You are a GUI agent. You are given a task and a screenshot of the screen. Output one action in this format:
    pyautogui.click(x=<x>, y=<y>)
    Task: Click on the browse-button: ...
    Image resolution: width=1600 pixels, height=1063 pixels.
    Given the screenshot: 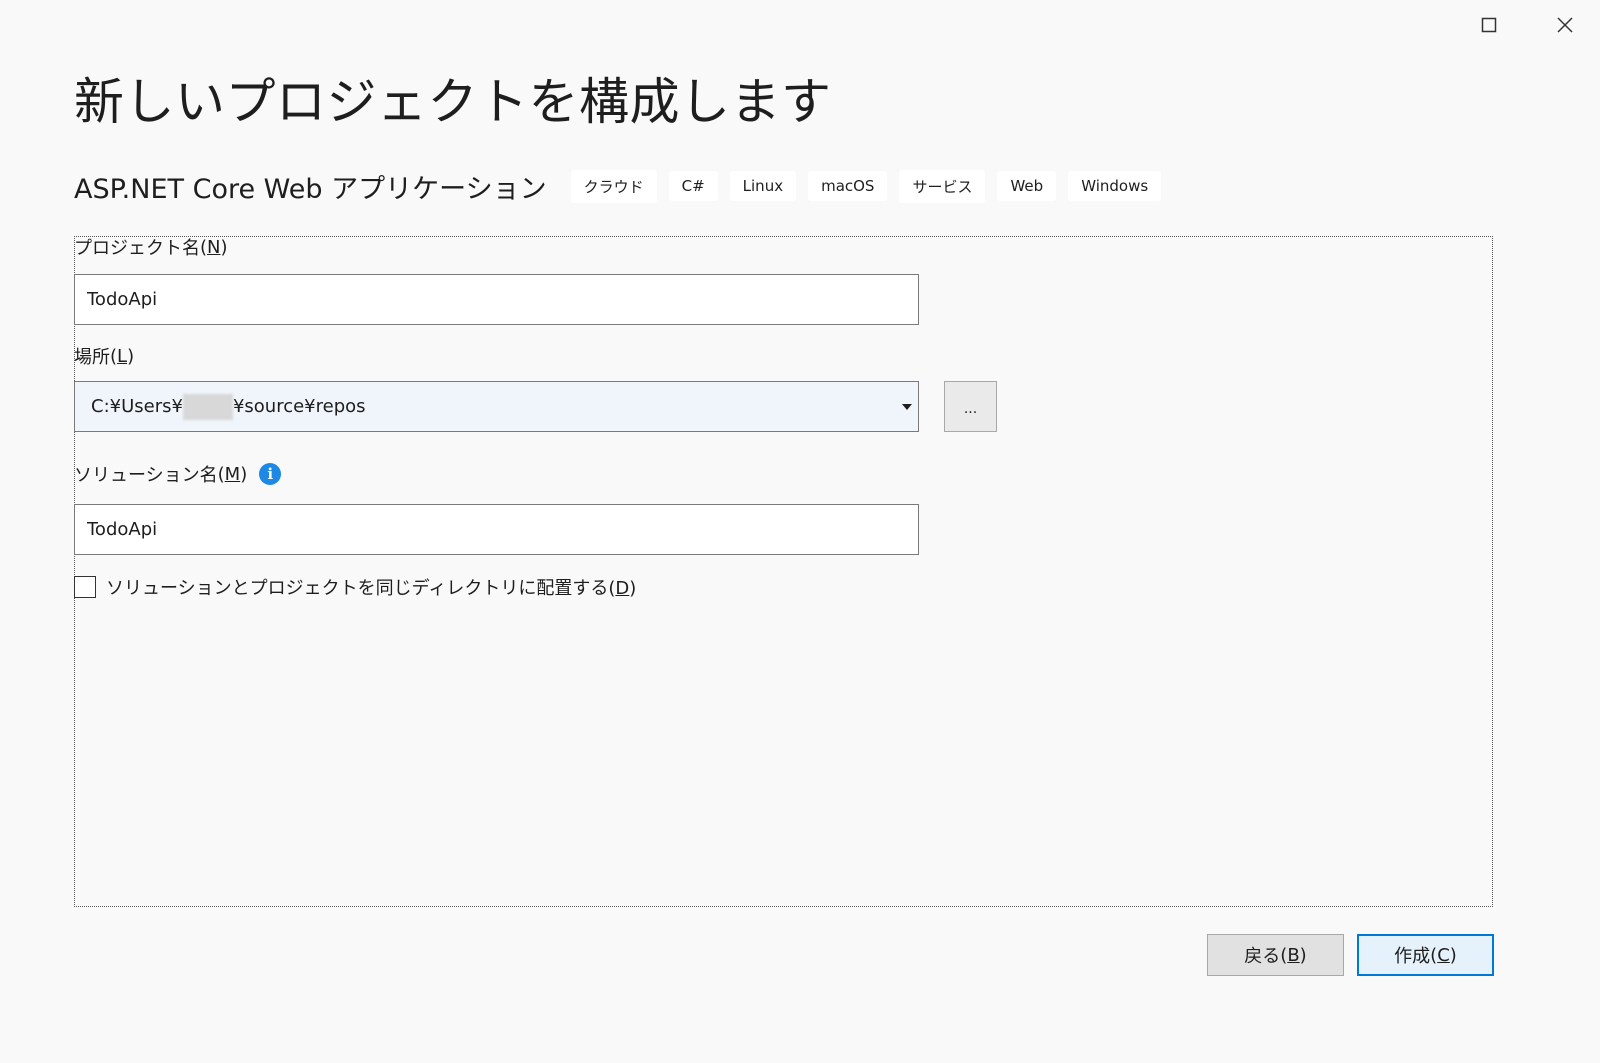 What is the action you would take?
    pyautogui.click(x=970, y=406)
    